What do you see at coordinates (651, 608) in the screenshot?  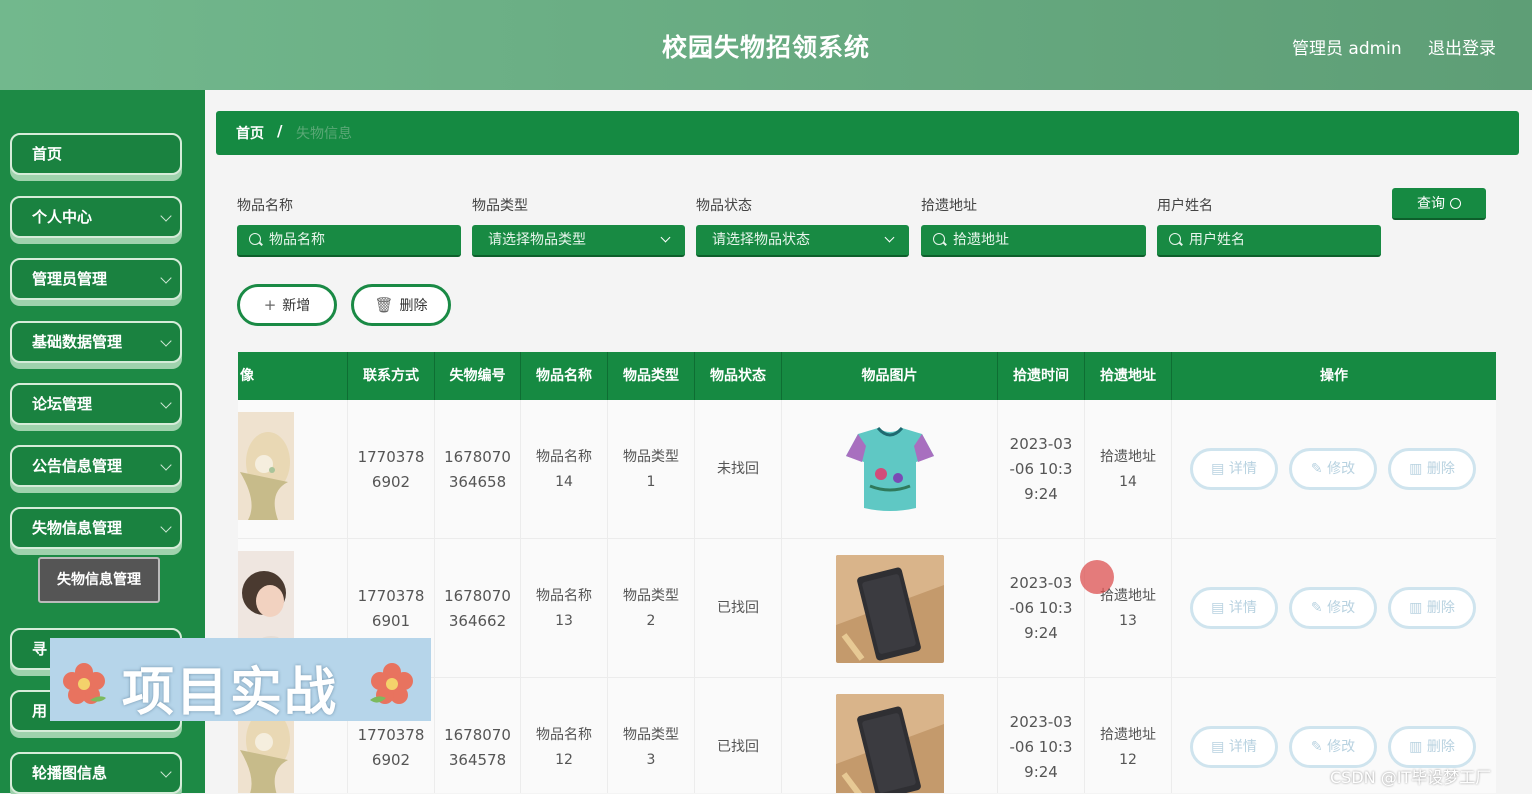 I see `type-cell: 物品类型 2` at bounding box center [651, 608].